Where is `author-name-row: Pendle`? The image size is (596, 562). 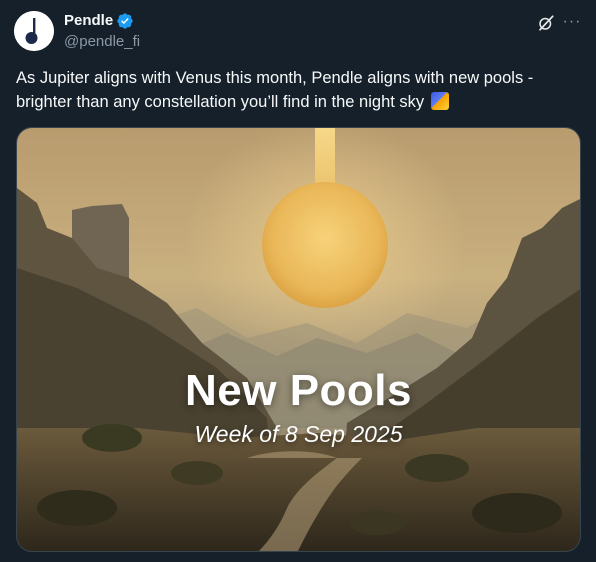 author-name-row: Pendle is located at coordinates (99, 21).